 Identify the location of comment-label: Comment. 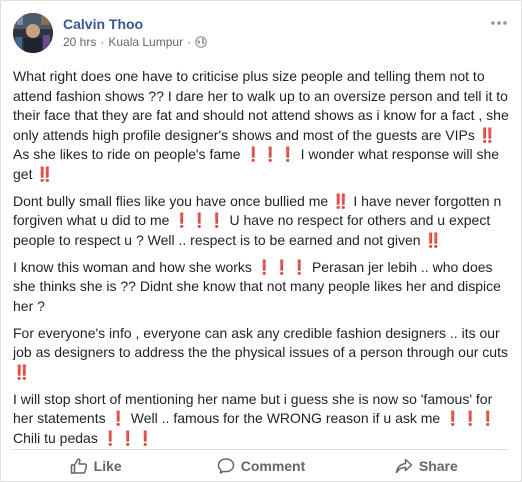
(273, 465).